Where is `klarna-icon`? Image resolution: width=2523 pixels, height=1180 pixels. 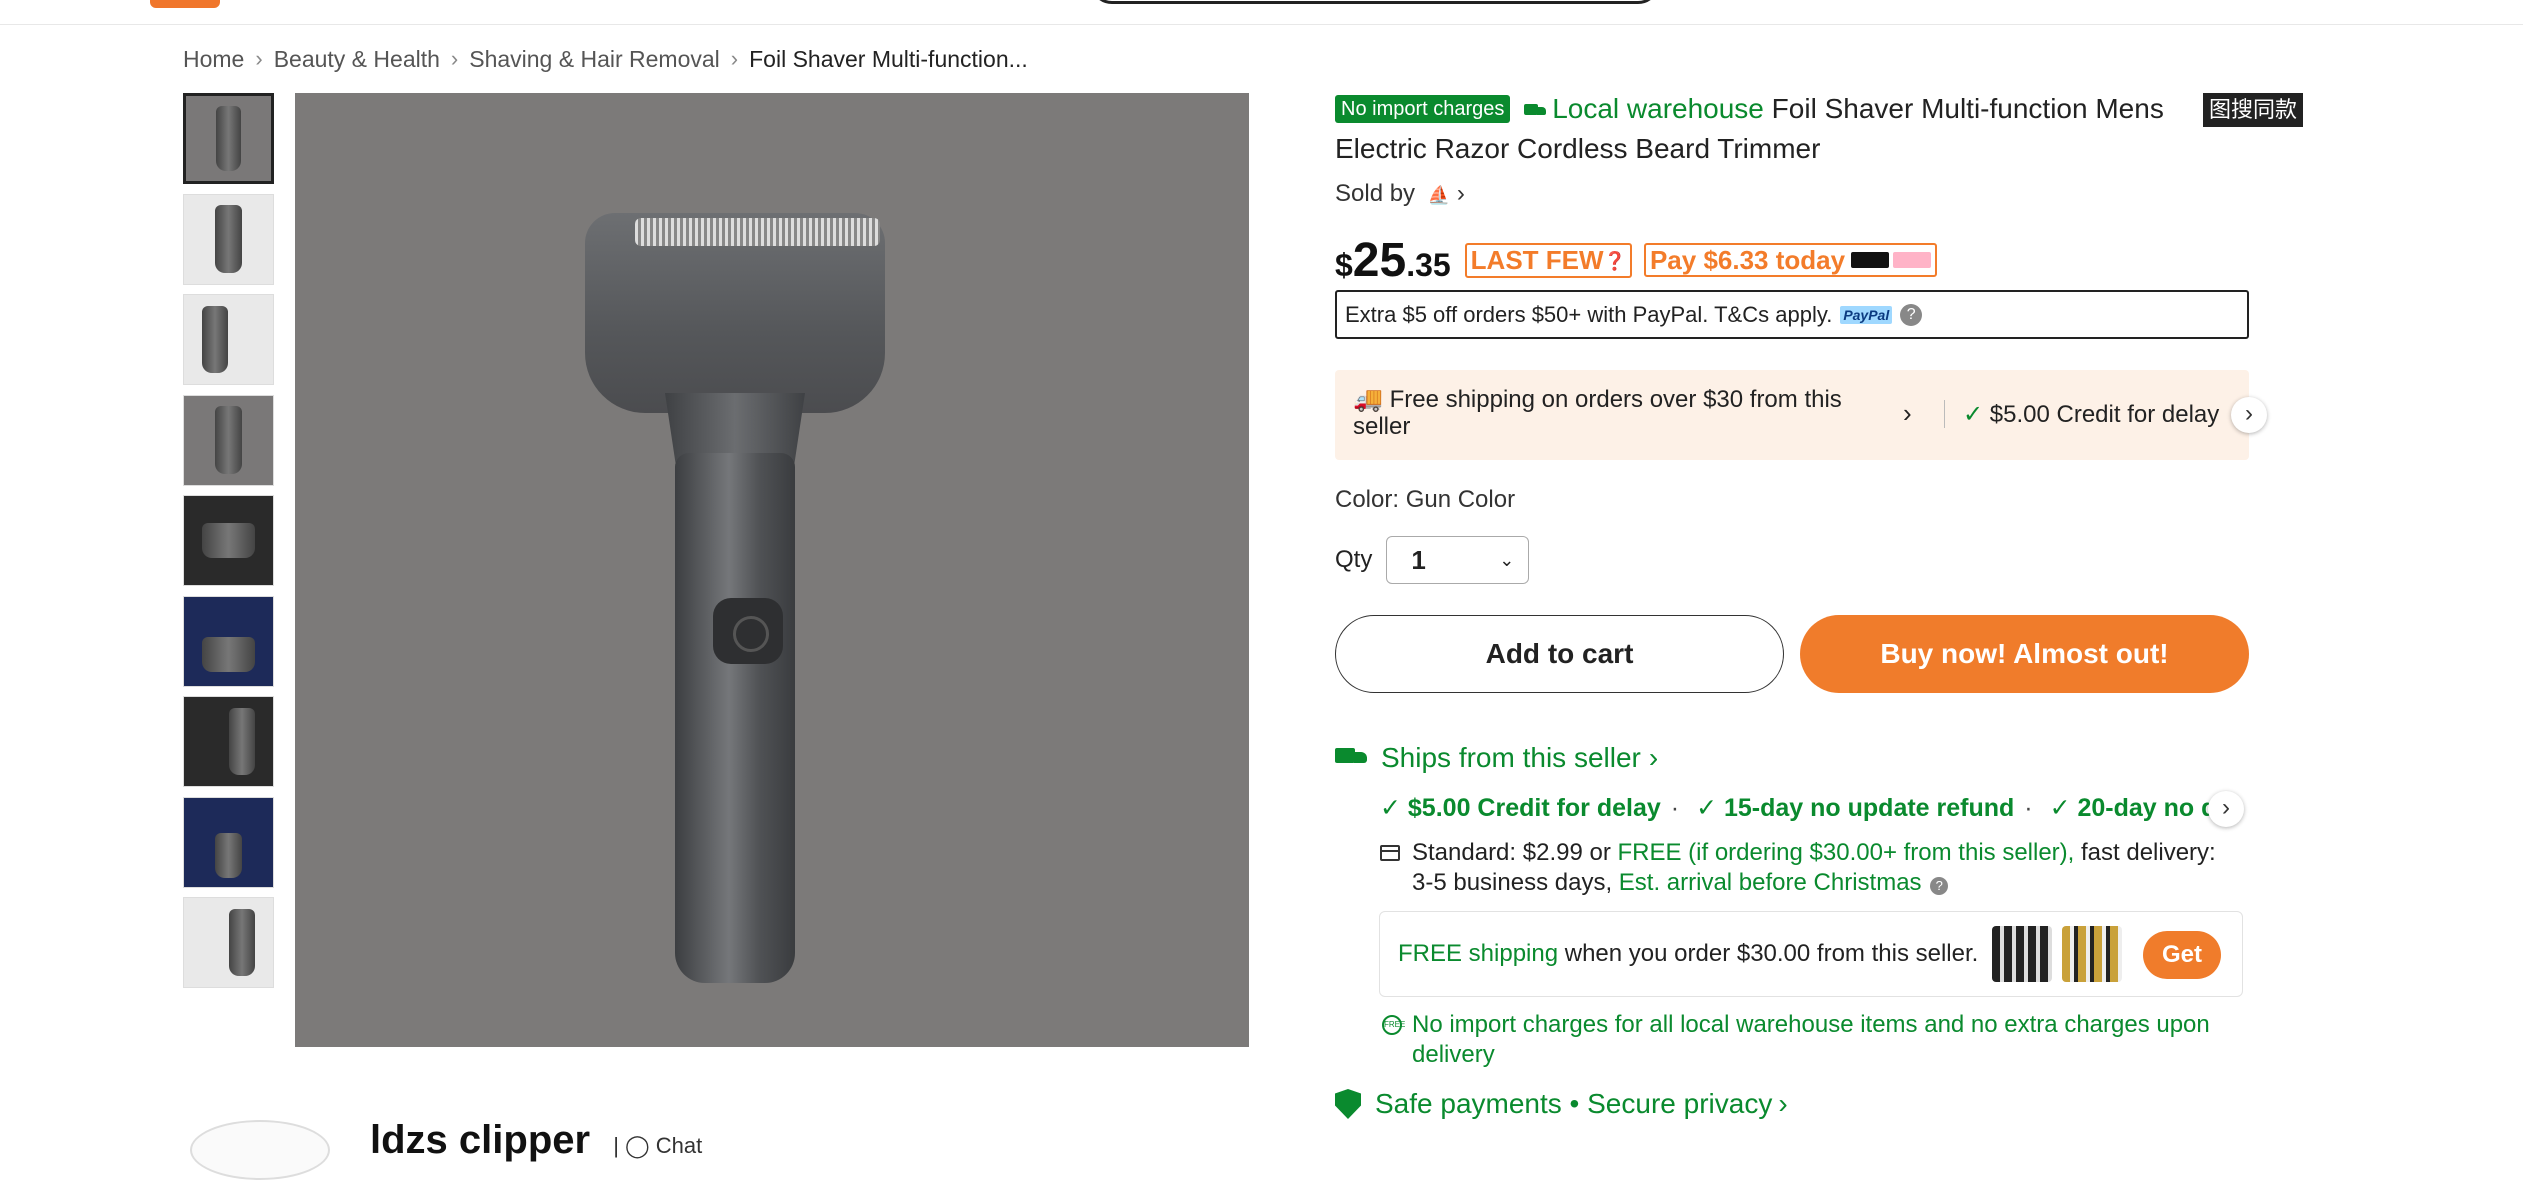 klarna-icon is located at coordinates (1912, 260).